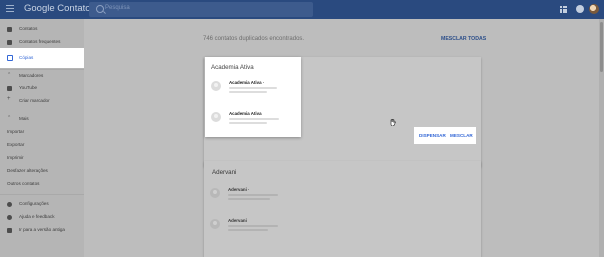  I want to click on sidebar-item-ajuda: Ajuda e feedback, so click(42, 218).